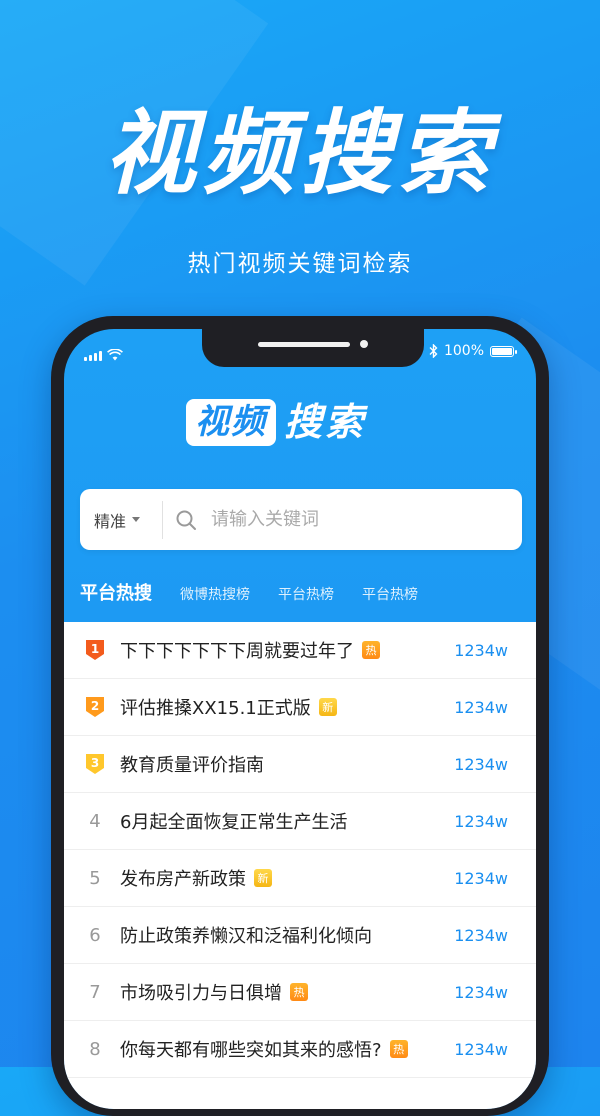  I want to click on signal-icon, so click(93, 356).